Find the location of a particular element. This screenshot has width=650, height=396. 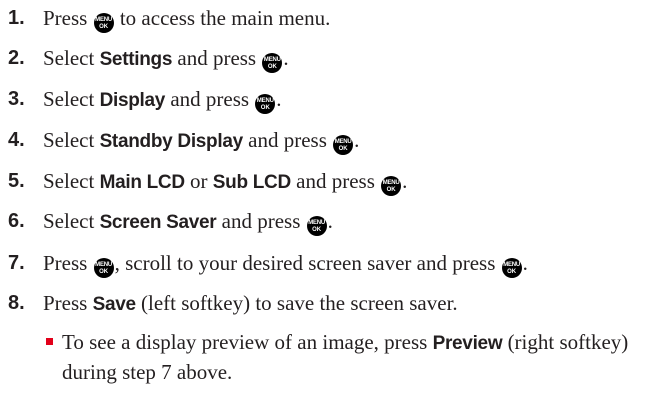

bullet-marker is located at coordinates (49, 341).